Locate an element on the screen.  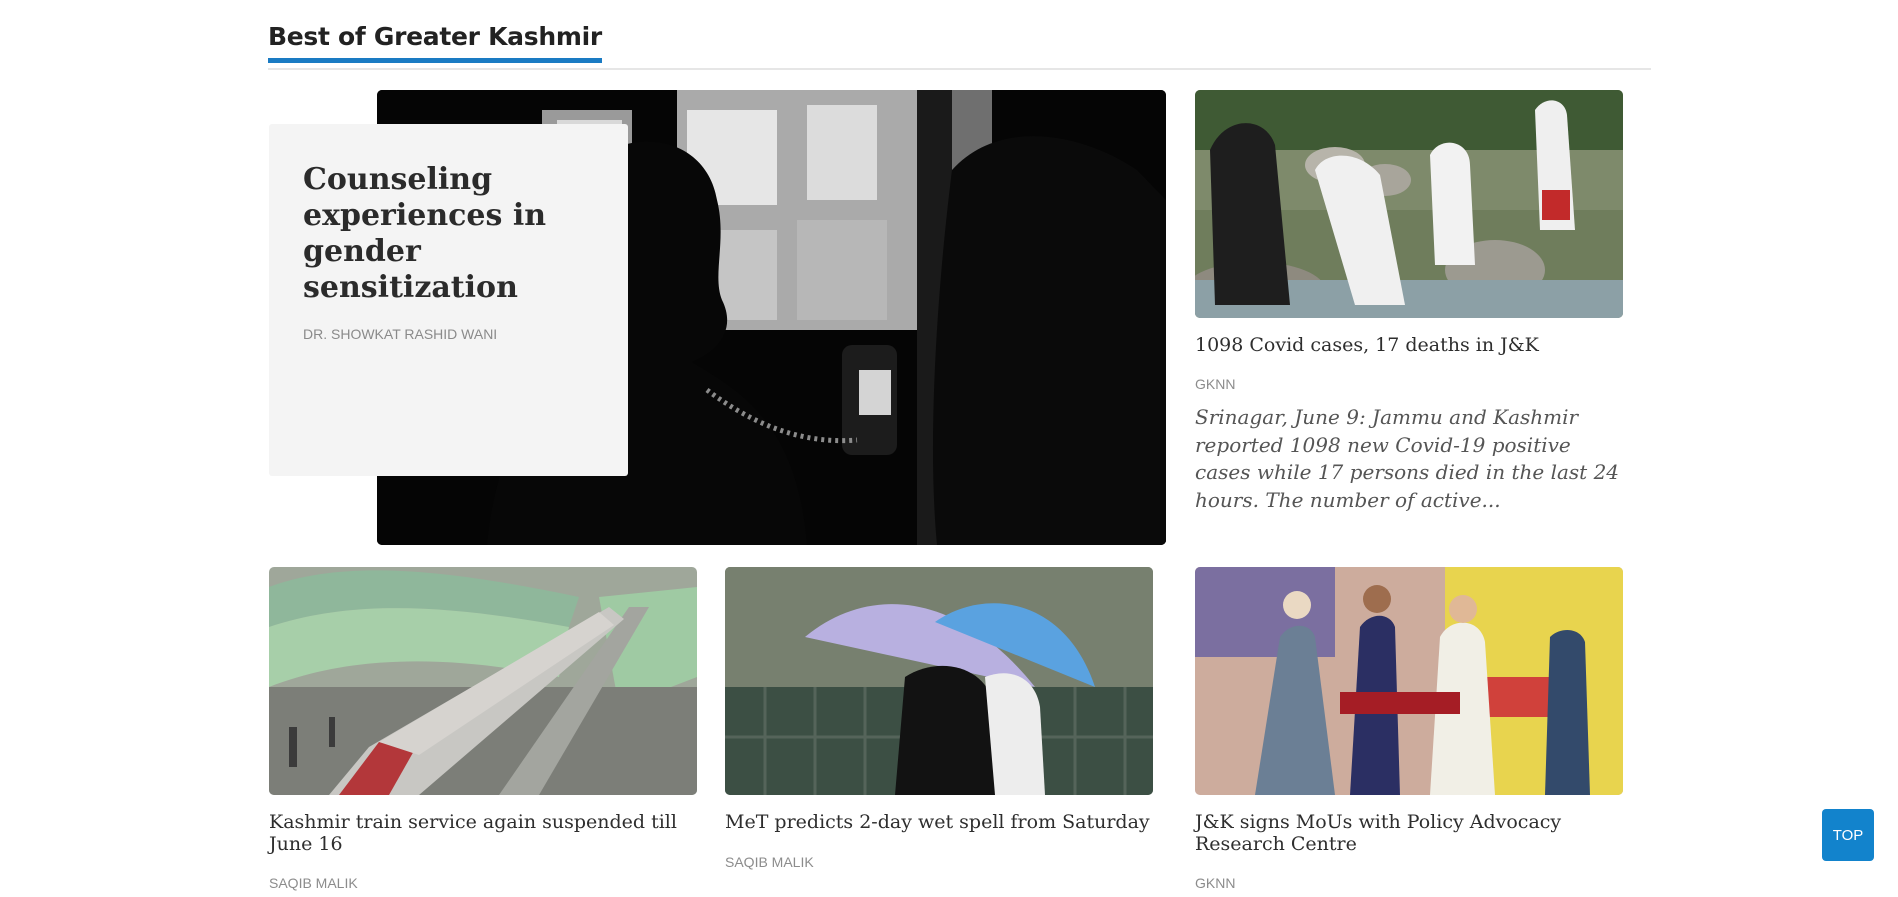
mou-story-image is located at coordinates (1409, 681).